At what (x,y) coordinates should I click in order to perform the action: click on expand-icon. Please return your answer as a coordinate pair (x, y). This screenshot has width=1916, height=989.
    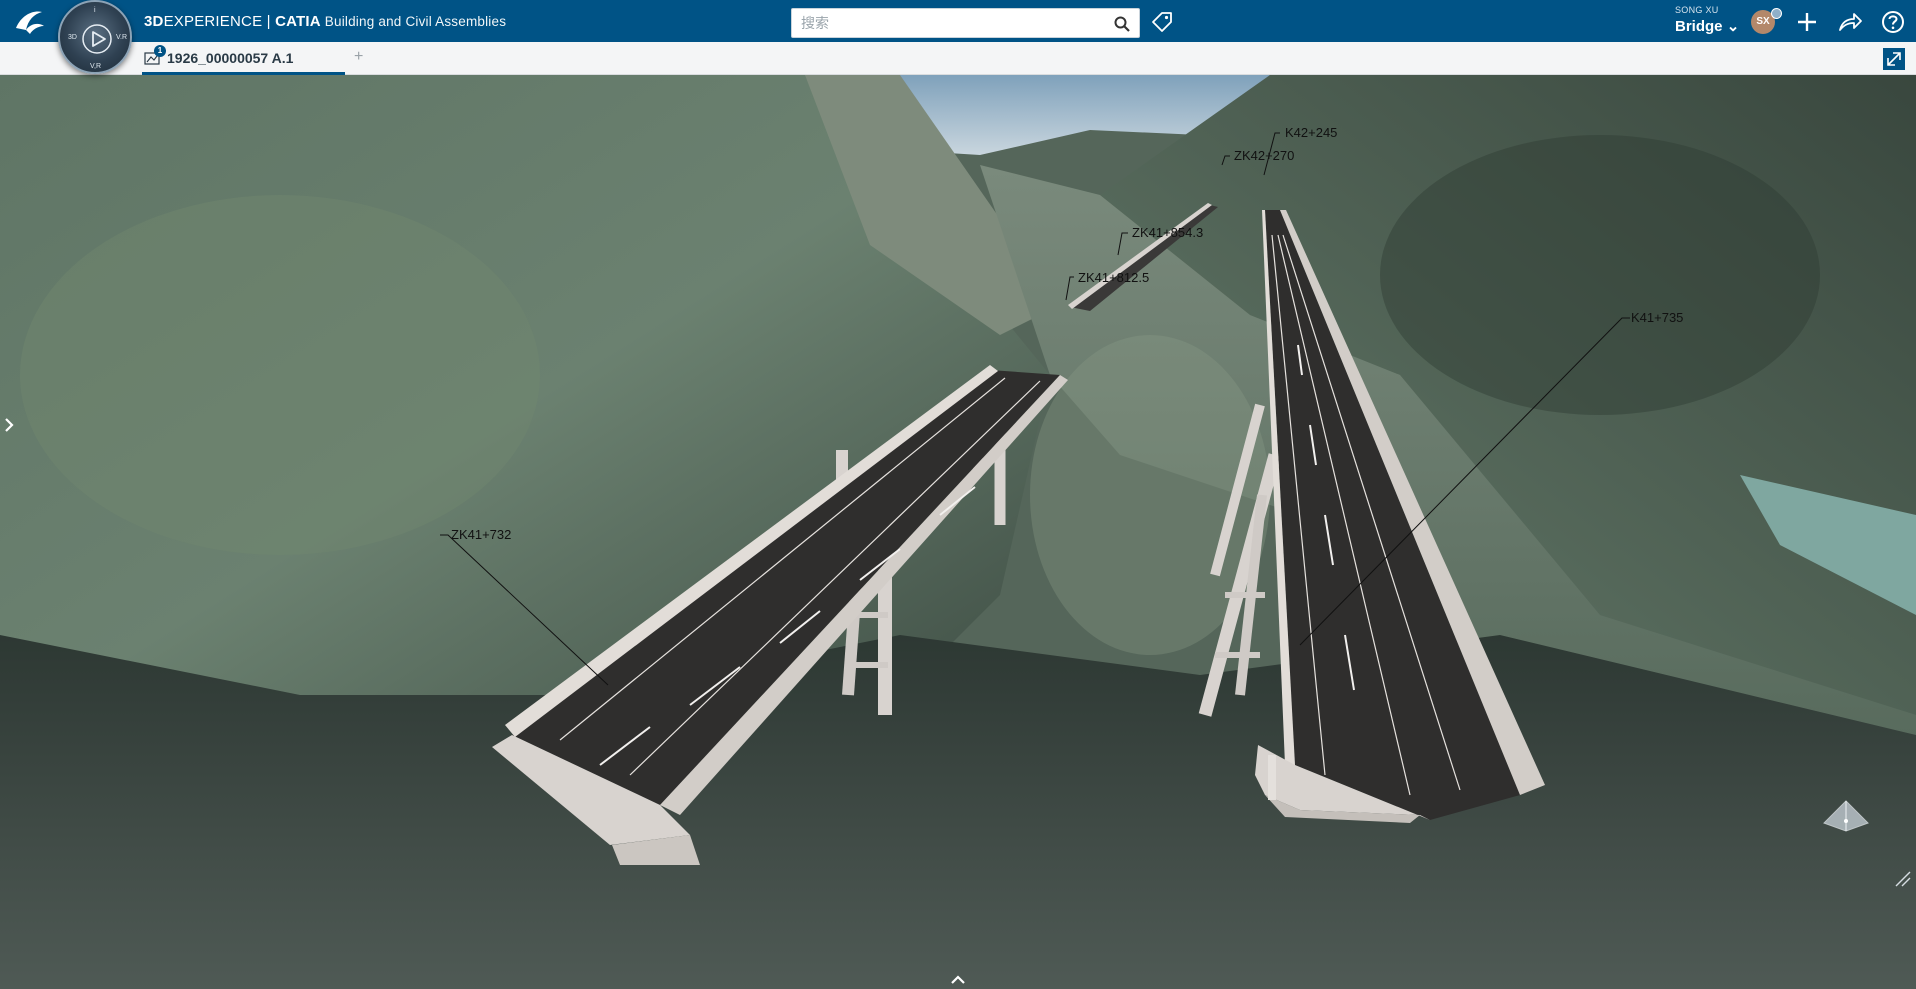
    Looking at the image, I should click on (1894, 59).